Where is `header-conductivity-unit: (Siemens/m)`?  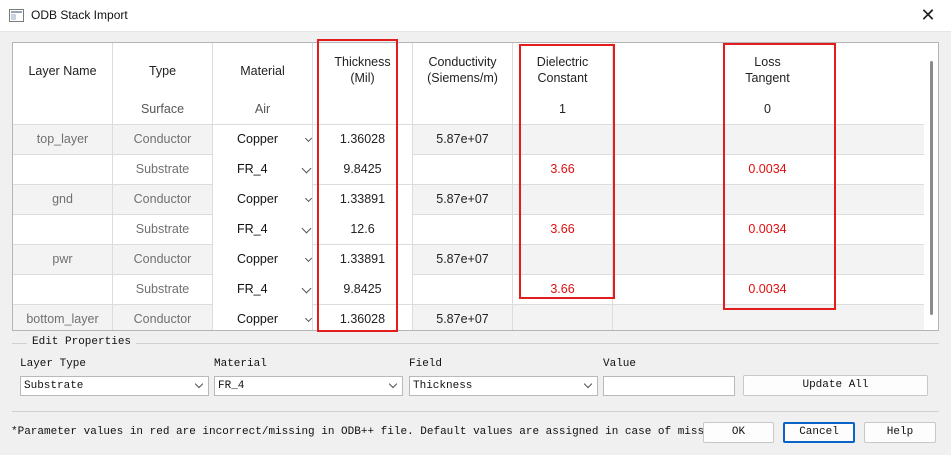
header-conductivity-unit: (Siemens/m) is located at coordinates (462, 78).